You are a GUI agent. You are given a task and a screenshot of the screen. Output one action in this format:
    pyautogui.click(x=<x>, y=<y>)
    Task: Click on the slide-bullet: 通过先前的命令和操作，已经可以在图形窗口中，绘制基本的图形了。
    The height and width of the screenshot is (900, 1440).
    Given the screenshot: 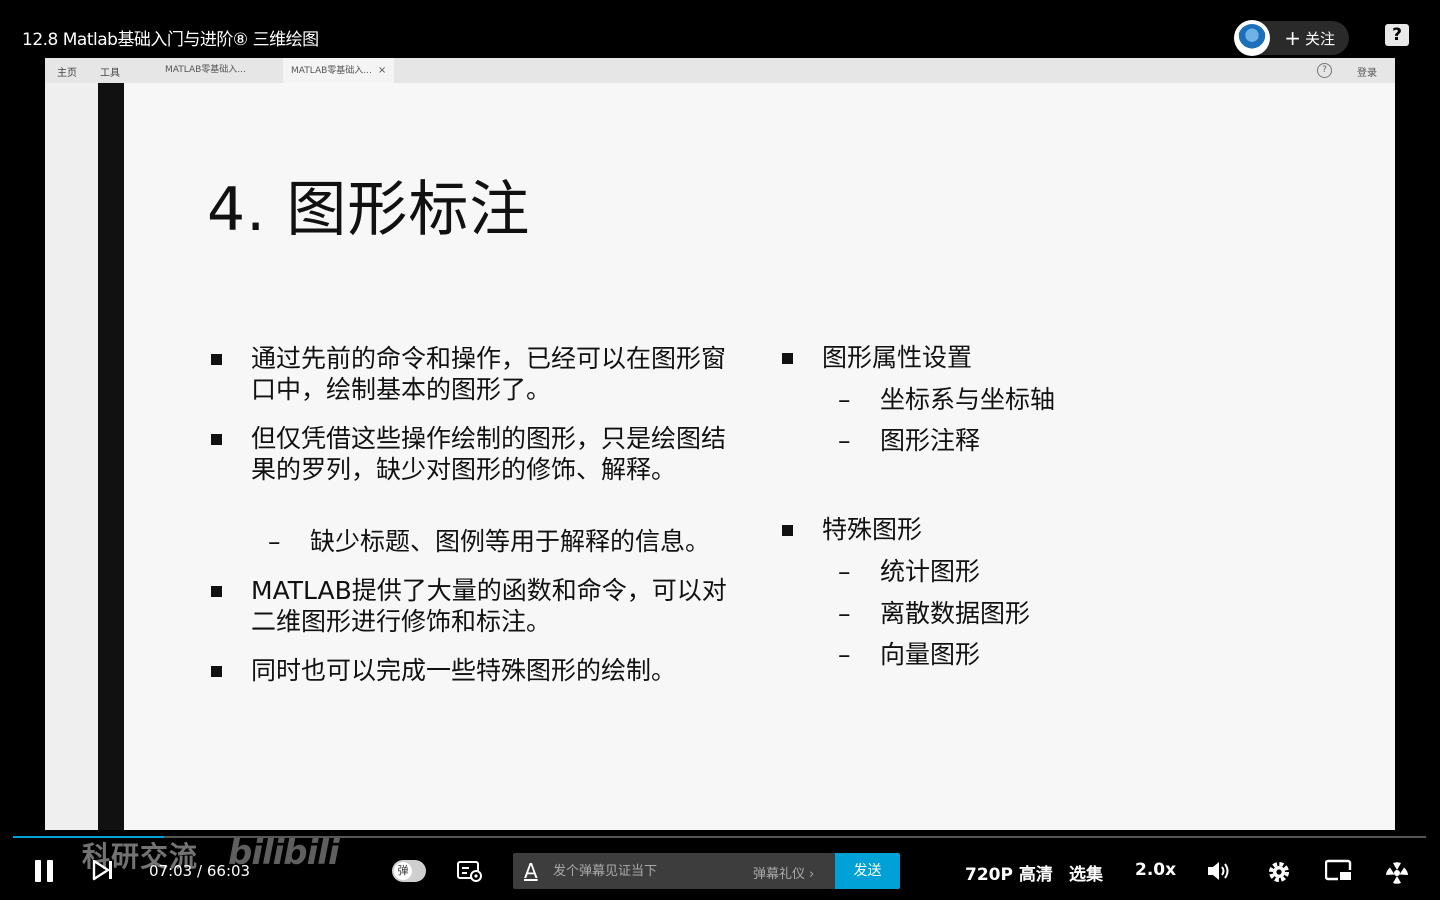 What is the action you would take?
    pyautogui.click(x=476, y=374)
    